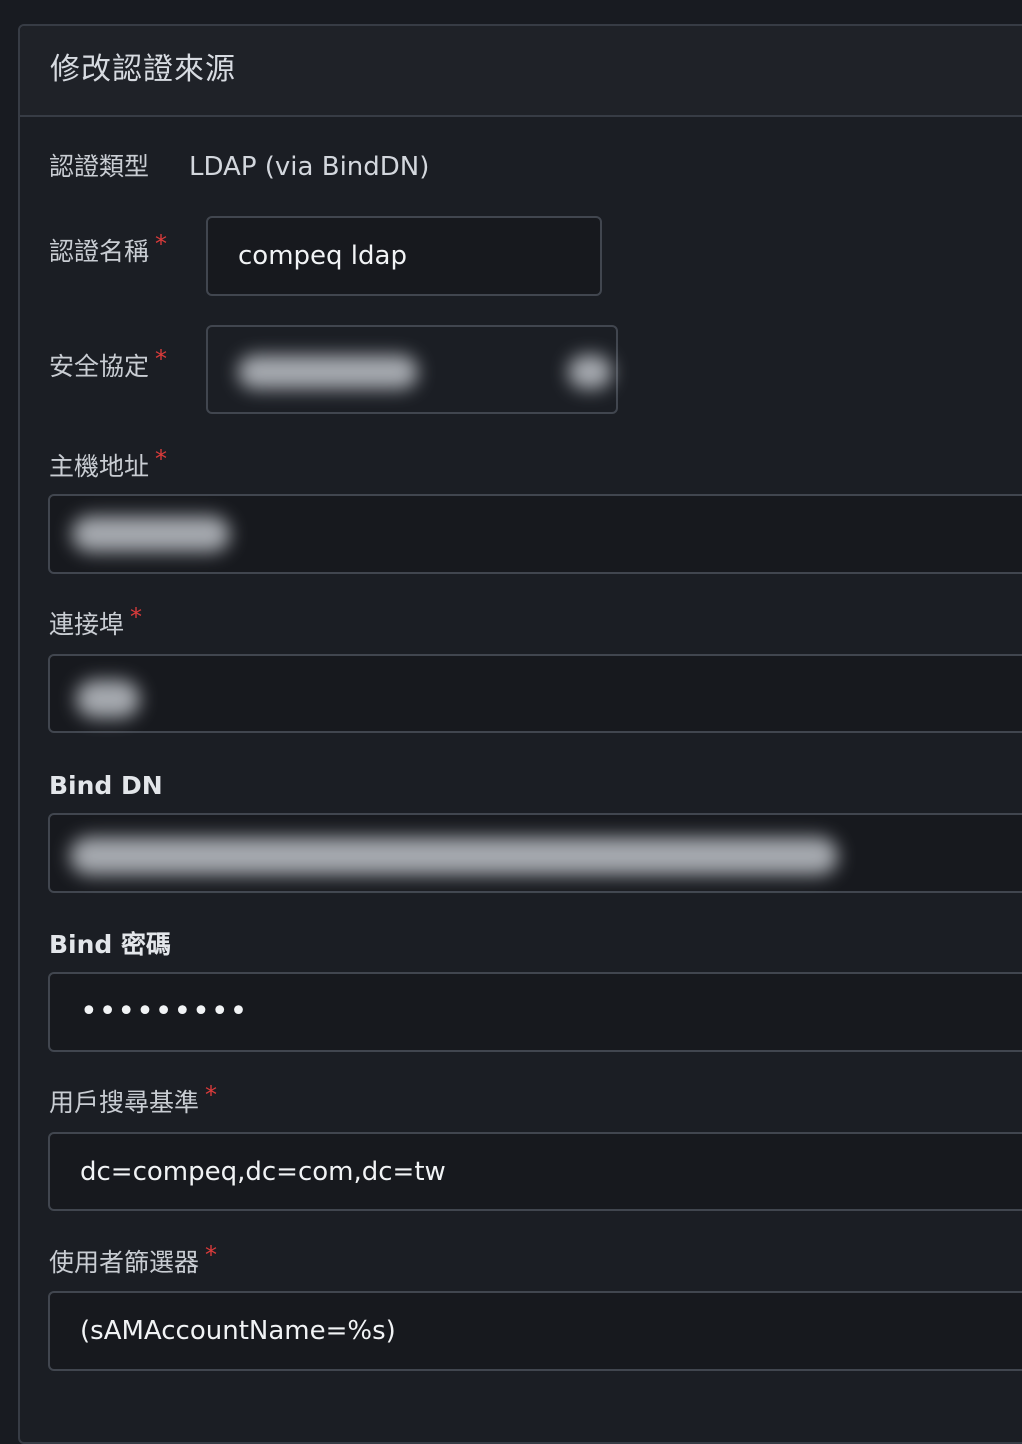 This screenshot has height=1444, width=1022. I want to click on user-search-base-label: 用戶搜尋基準 *, so click(133, 1099).